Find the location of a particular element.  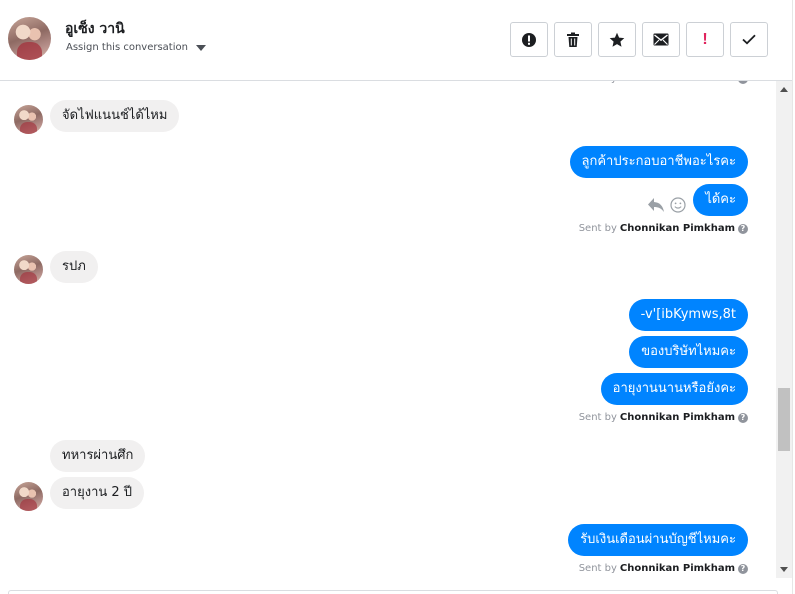

conversation-header: อูเซ็ง วานิ Assign this conversation ! is located at coordinates (397, 40).